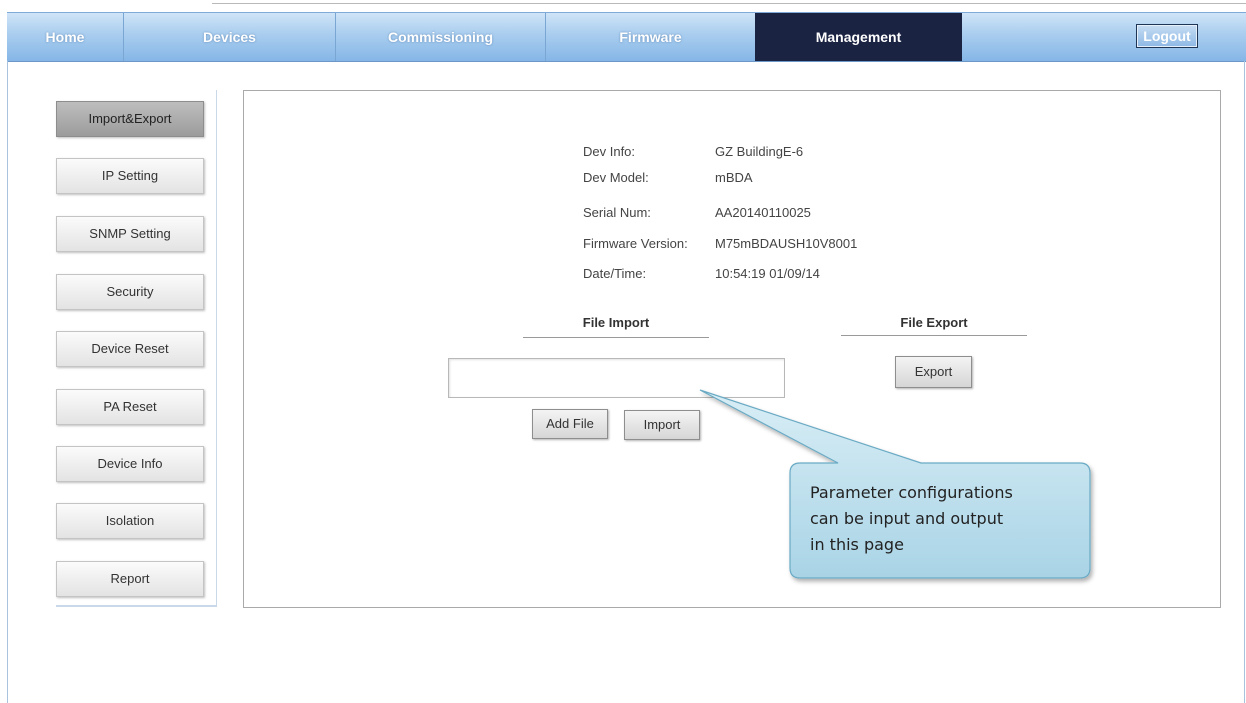 Image resolution: width=1246 pixels, height=703 pixels. I want to click on callout-shape, so click(895, 484).